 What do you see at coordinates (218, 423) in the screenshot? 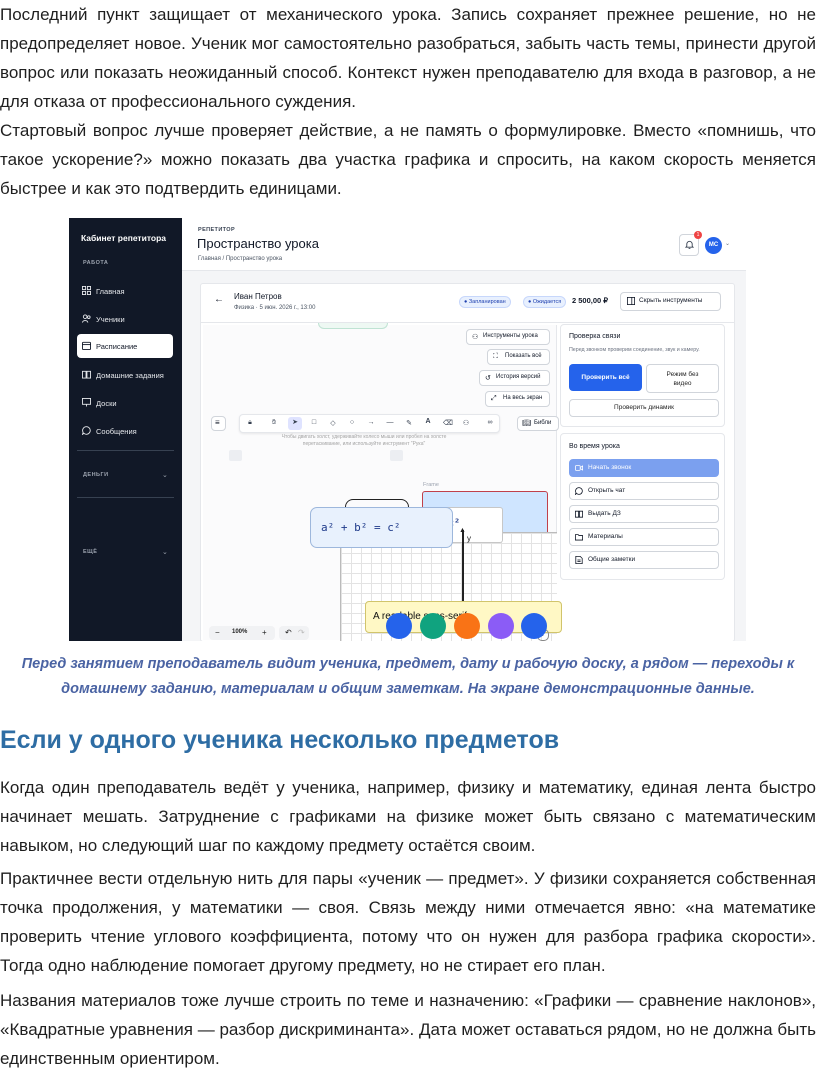
I see `menu-button: ≡` at bounding box center [218, 423].